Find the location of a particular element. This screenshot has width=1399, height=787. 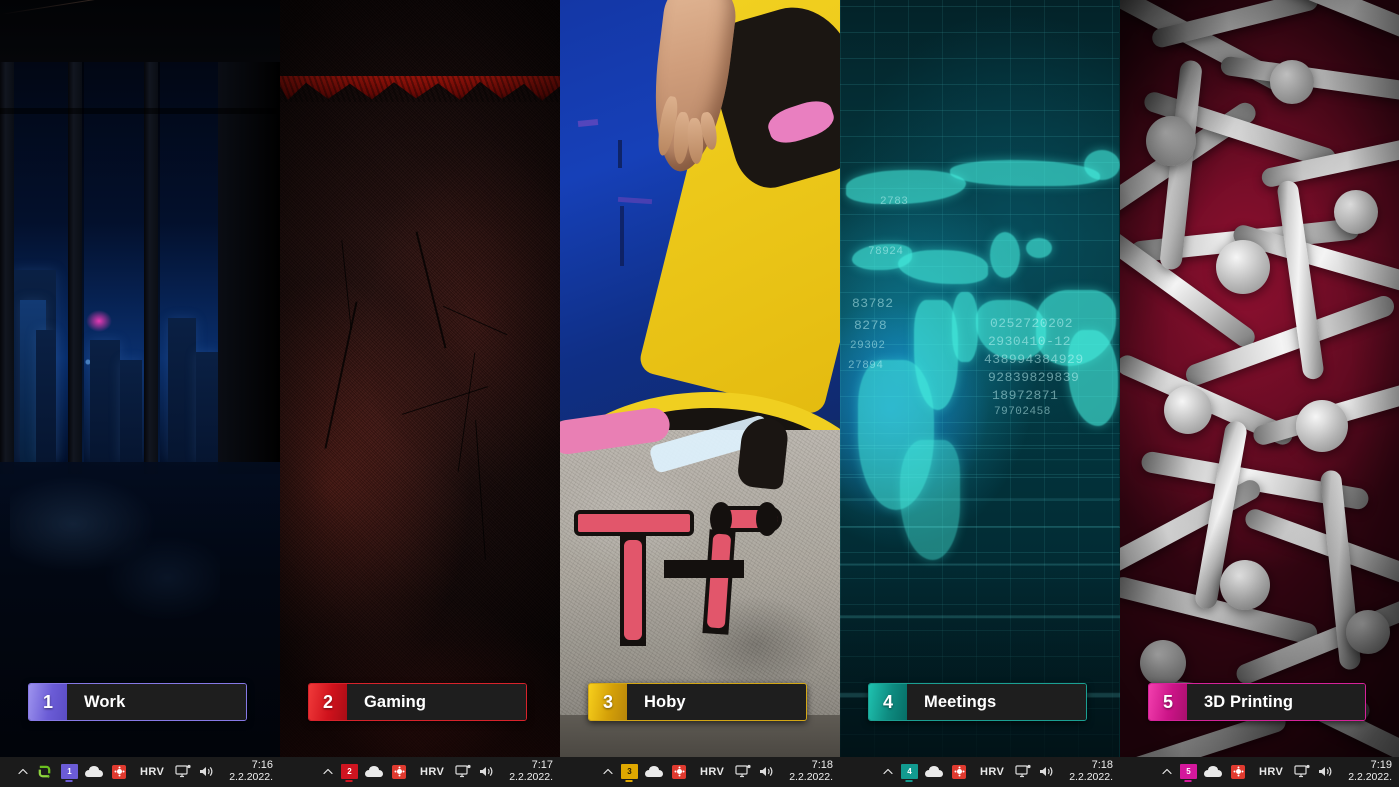

desktop-name-3: Hoby is located at coordinates (716, 702).